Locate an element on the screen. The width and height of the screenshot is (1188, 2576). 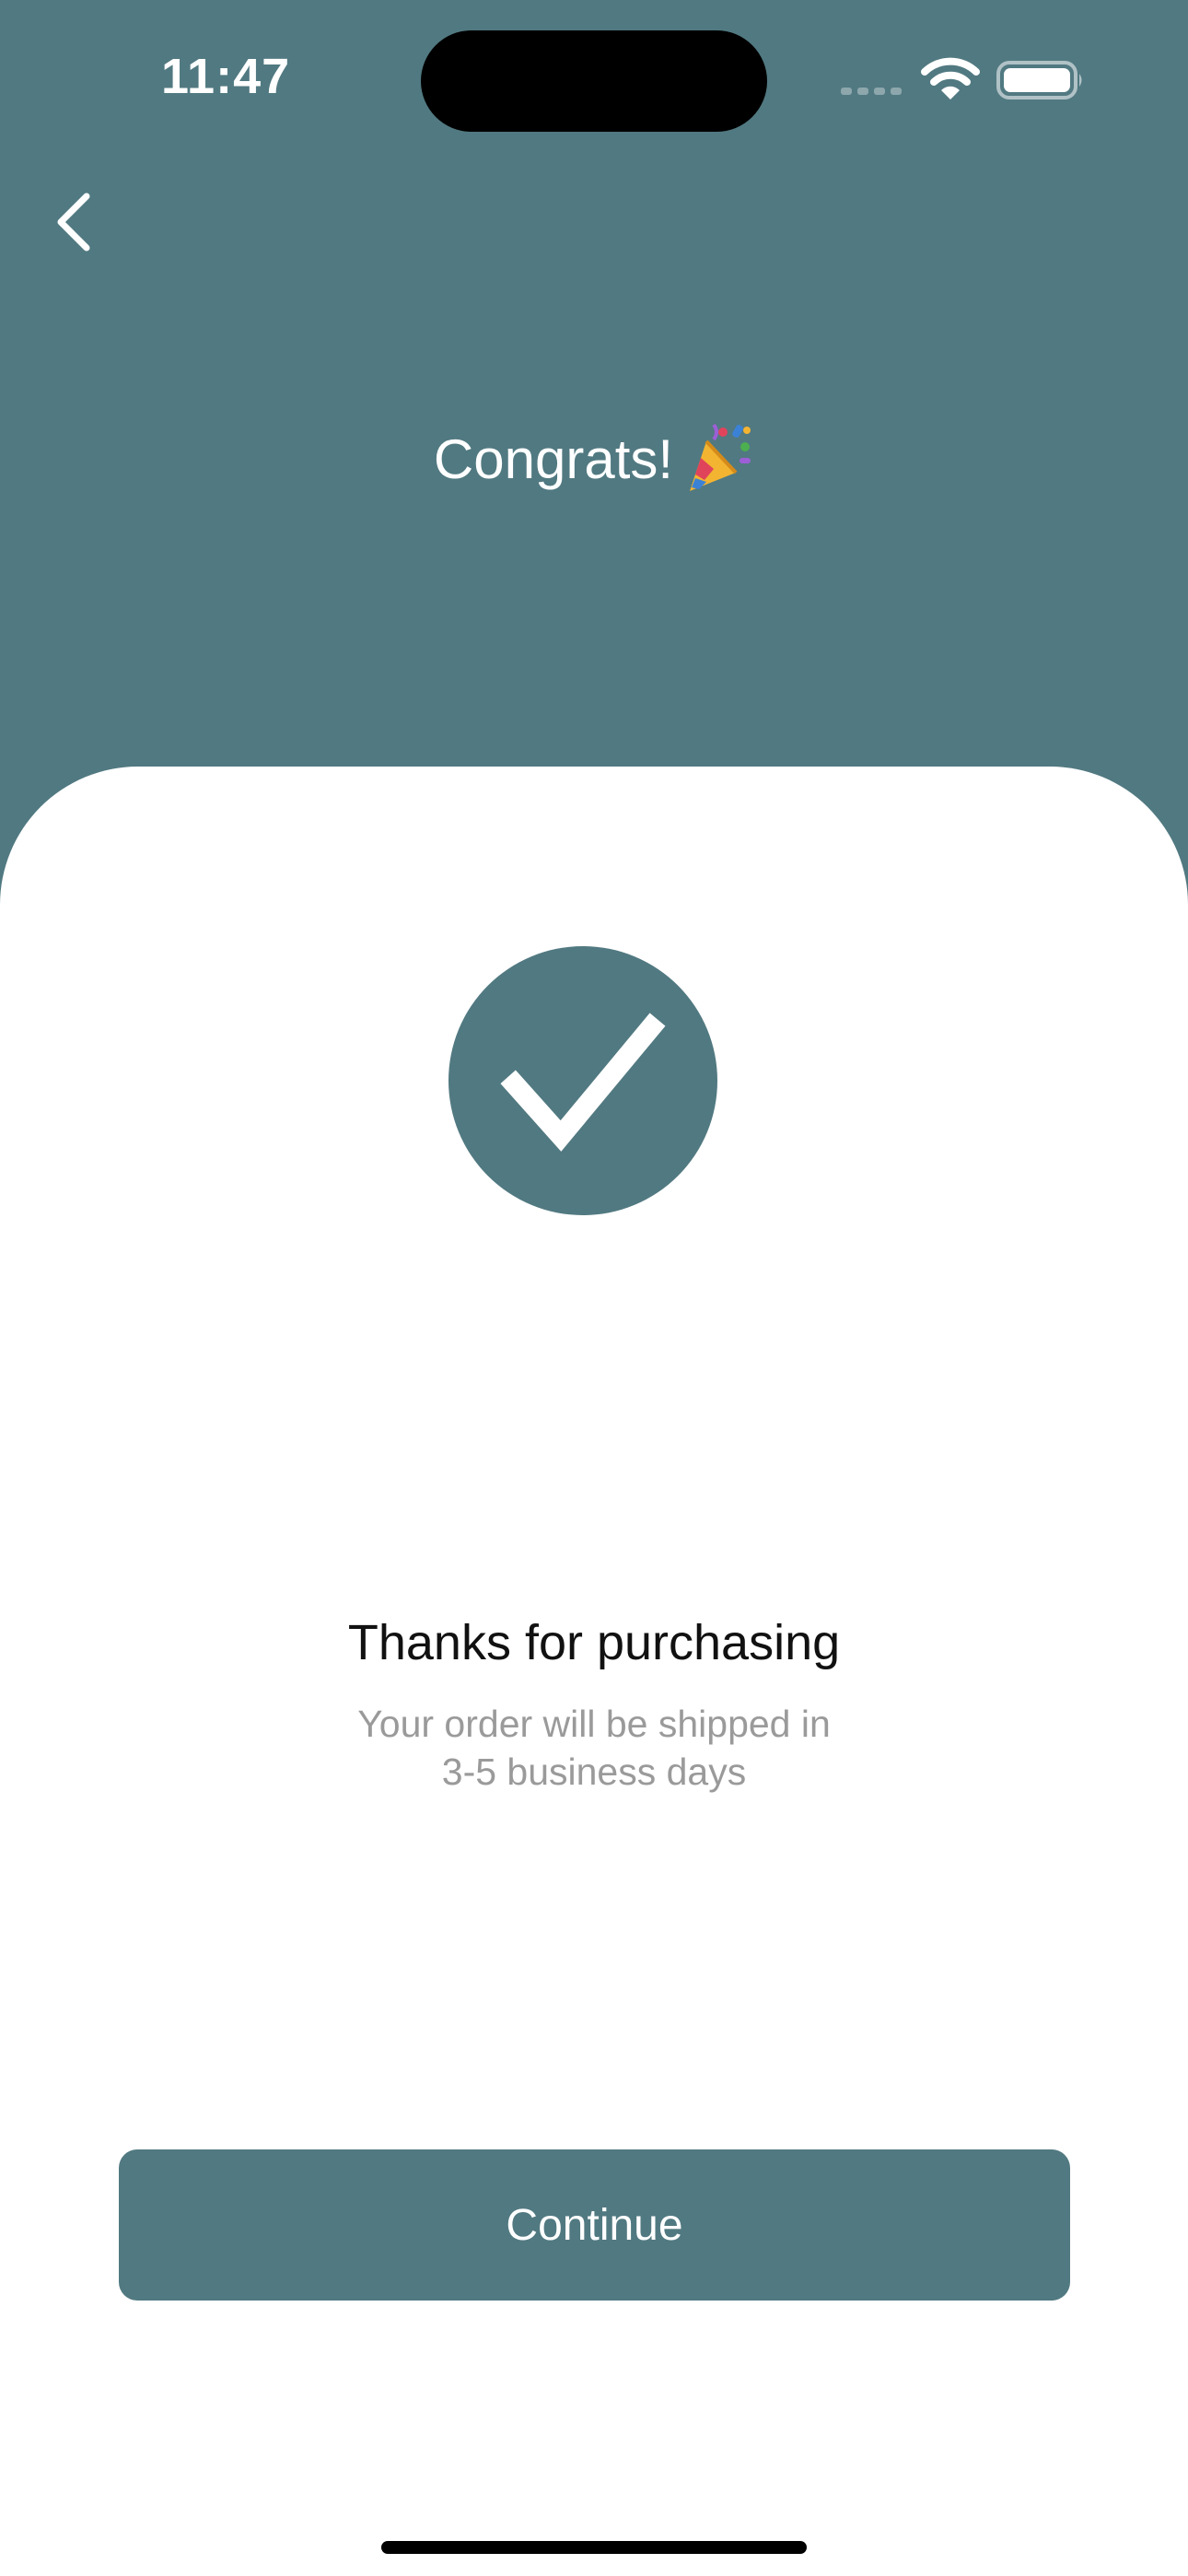
continue-button: Continue is located at coordinates (594, 2225).